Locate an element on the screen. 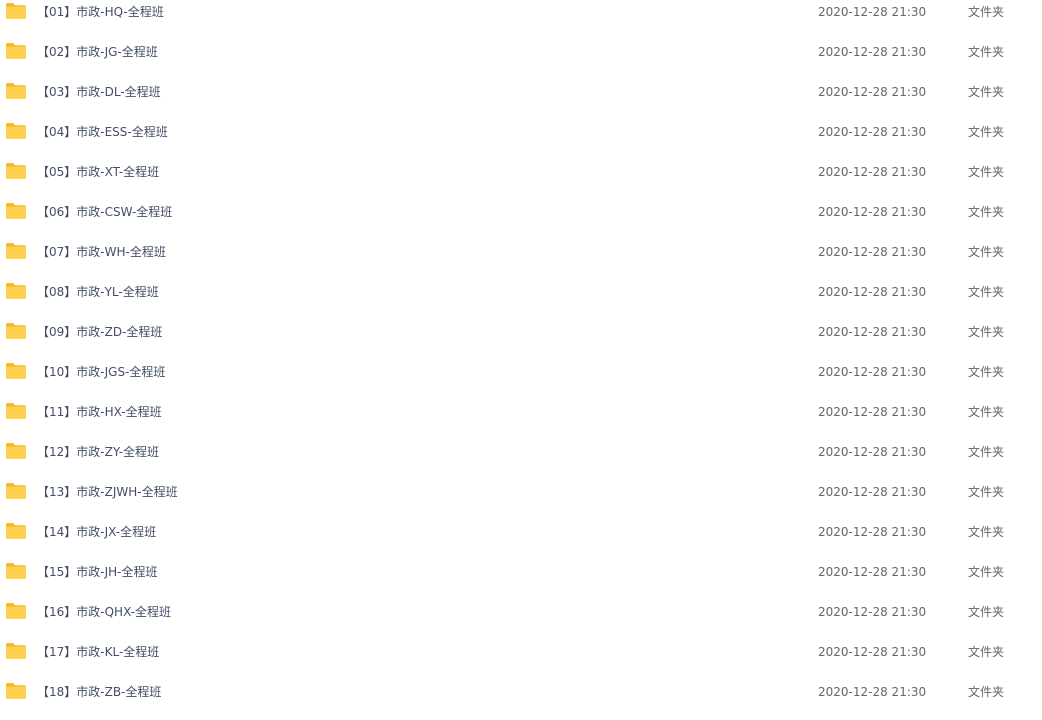  file-row: 【13】市政-ZJWH-全程班 2020-12-28 21:30 文件夹 is located at coordinates (521, 500).